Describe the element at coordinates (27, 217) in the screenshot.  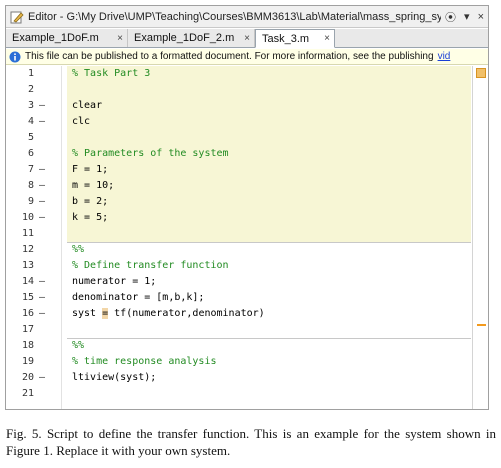
I see `line-number: 10` at that location.